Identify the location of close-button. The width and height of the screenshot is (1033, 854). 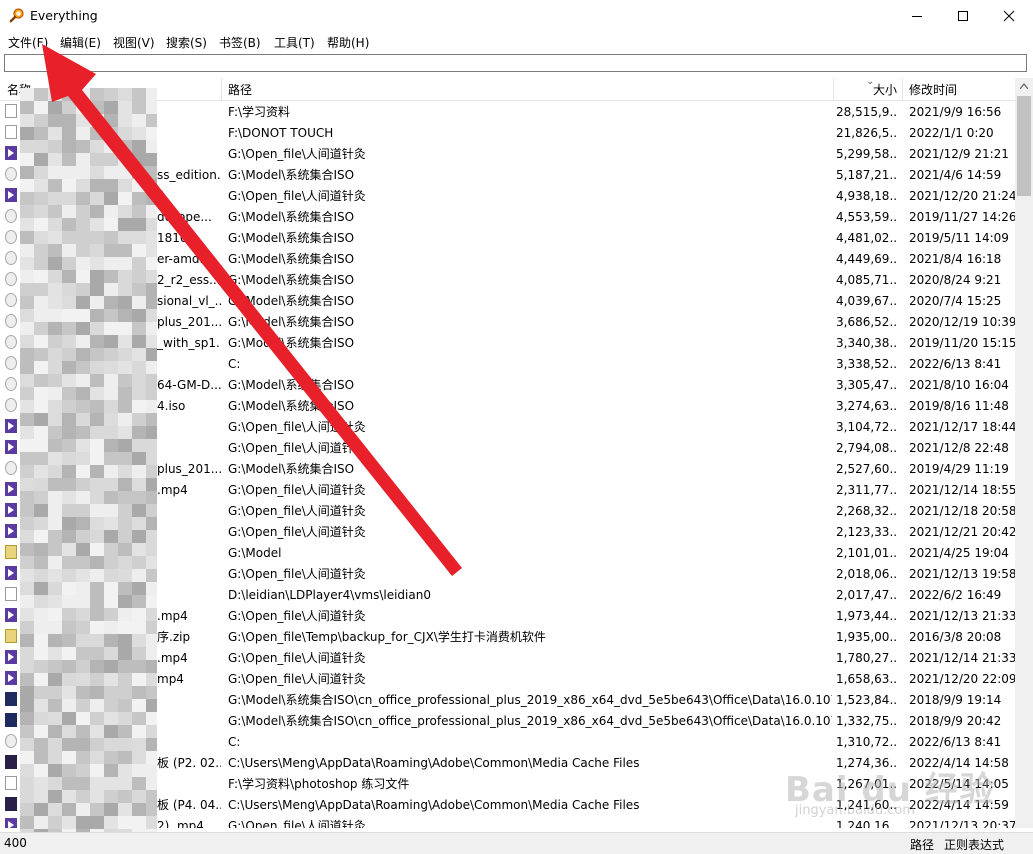
(1009, 15).